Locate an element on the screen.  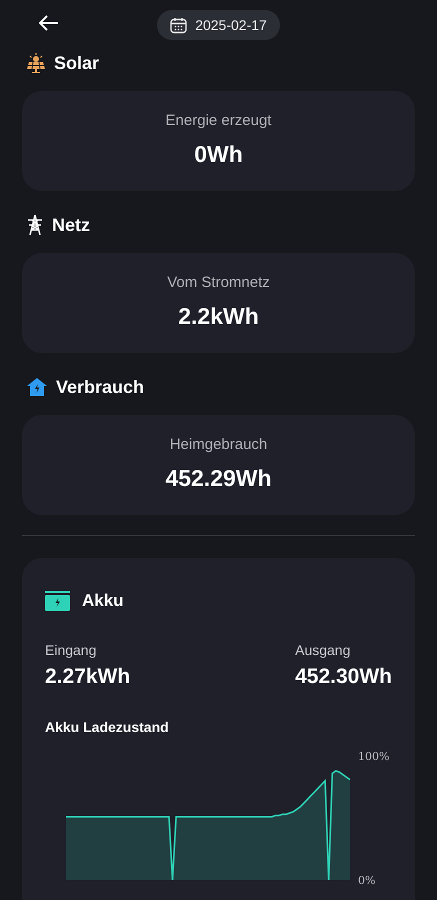
battery-icon is located at coordinates (57, 601).